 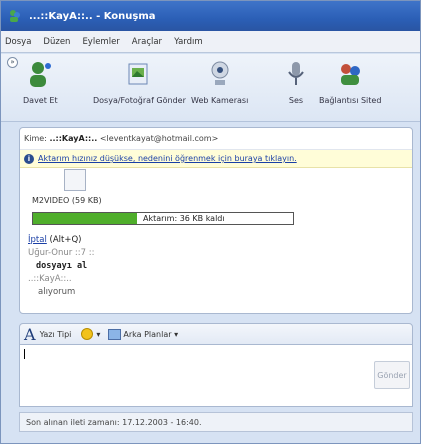 What do you see at coordinates (30, 334) in the screenshot?
I see `font-icon: A` at bounding box center [30, 334].